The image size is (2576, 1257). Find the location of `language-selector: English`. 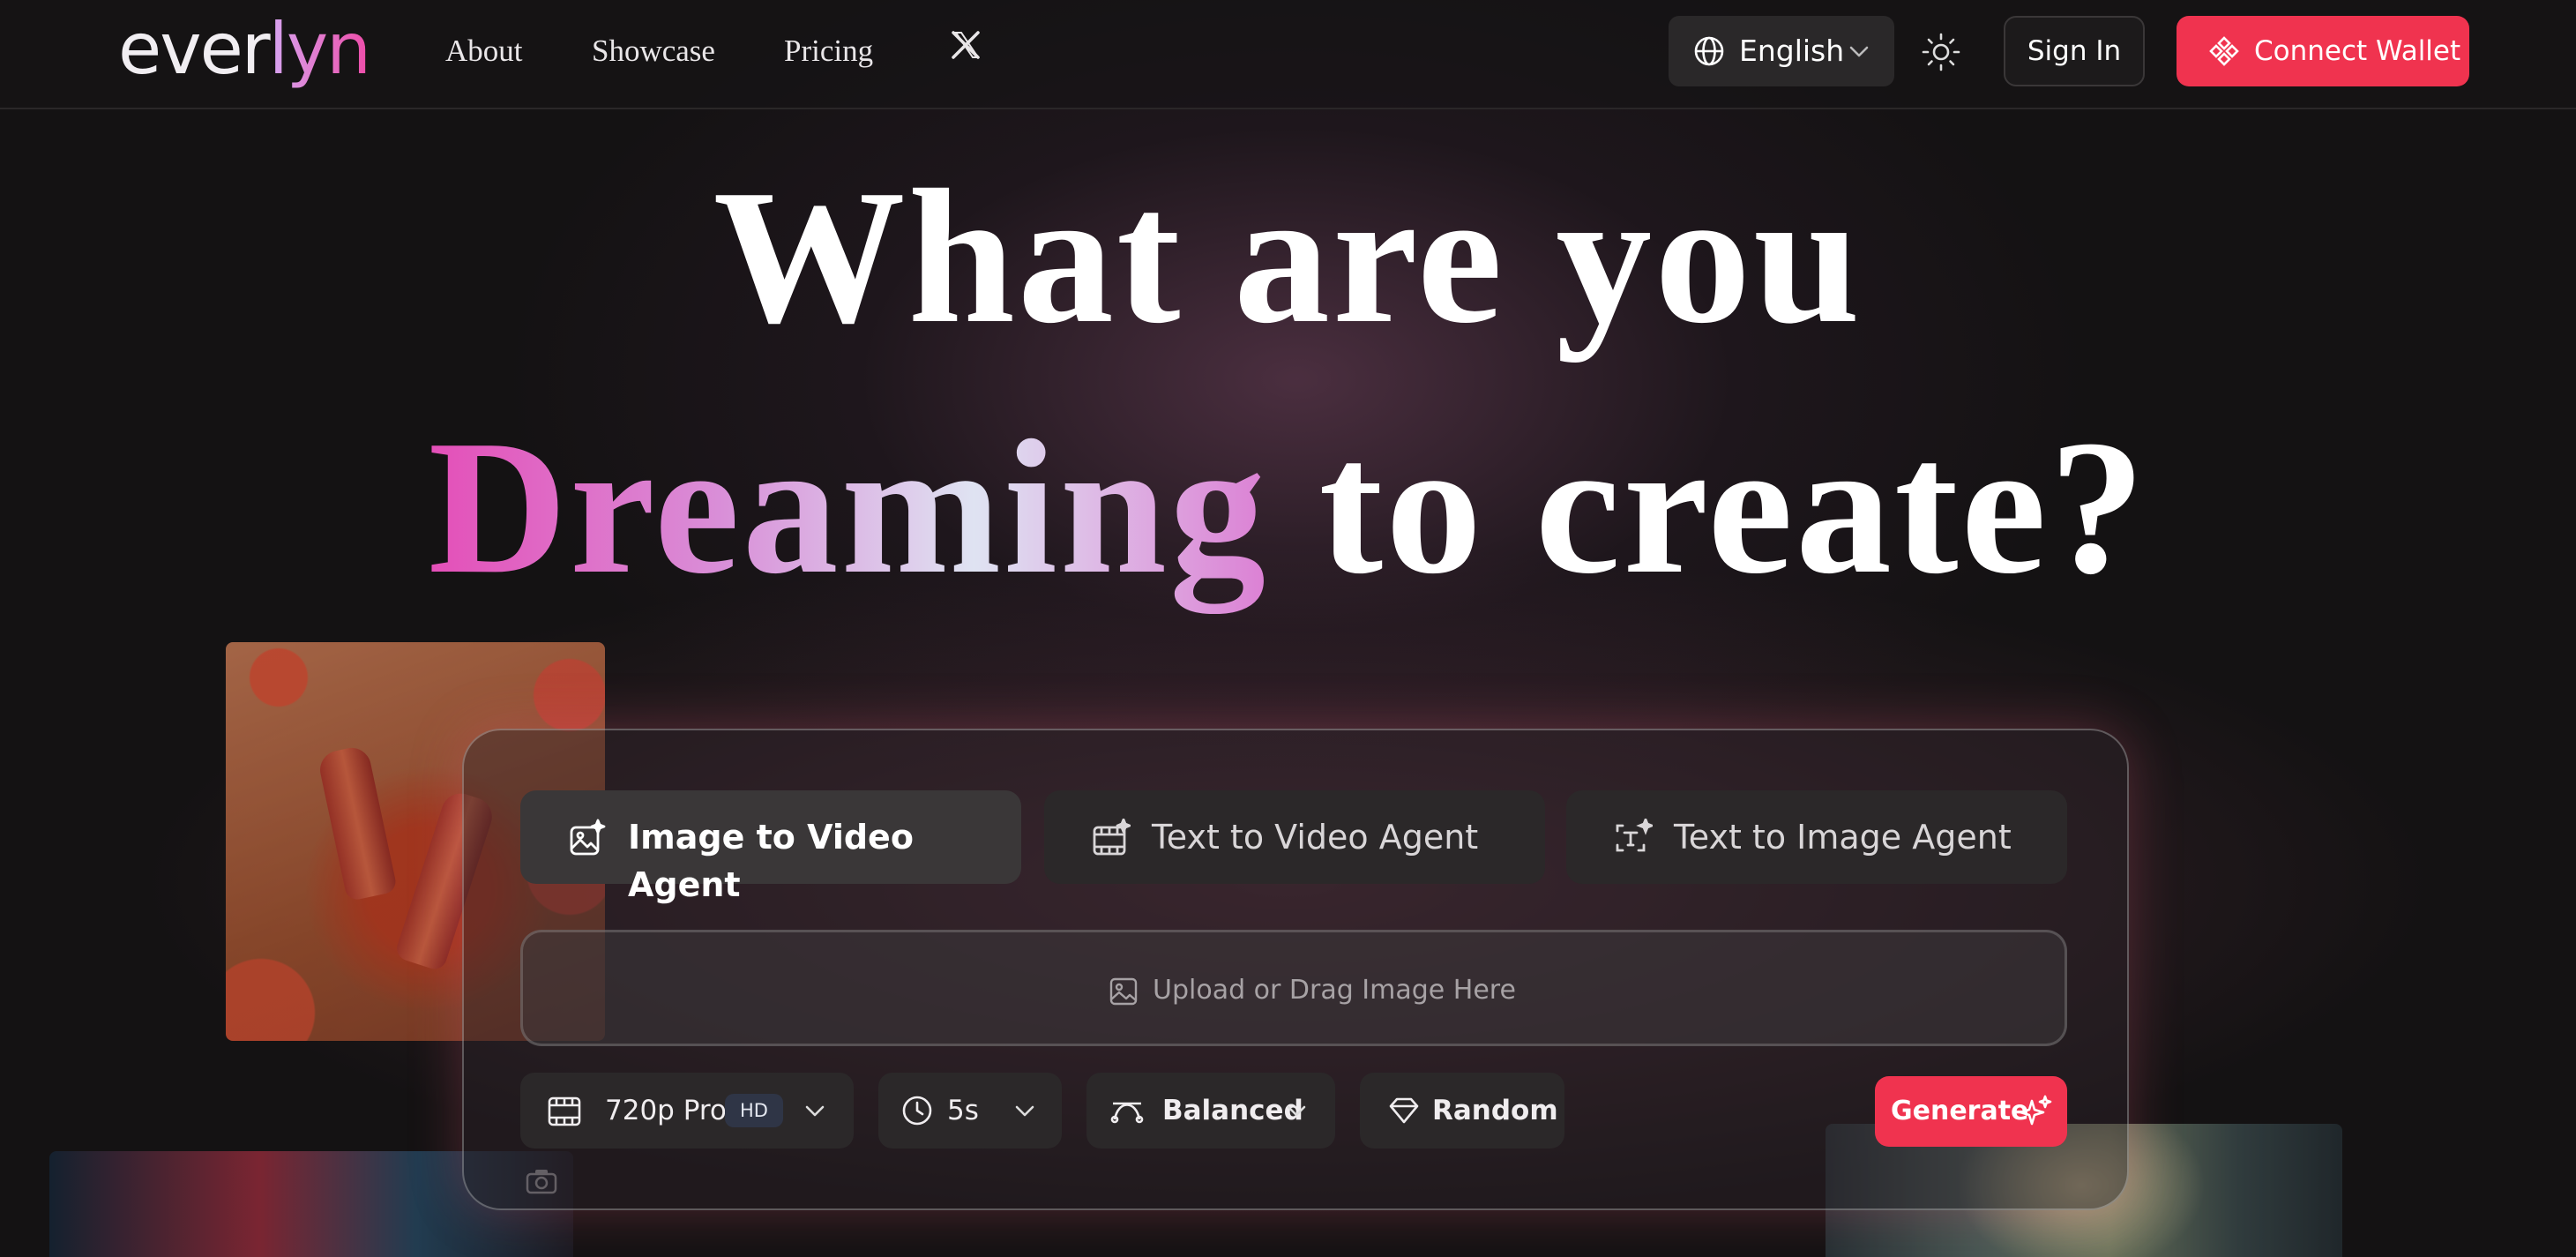

language-selector: English is located at coordinates (1781, 51).